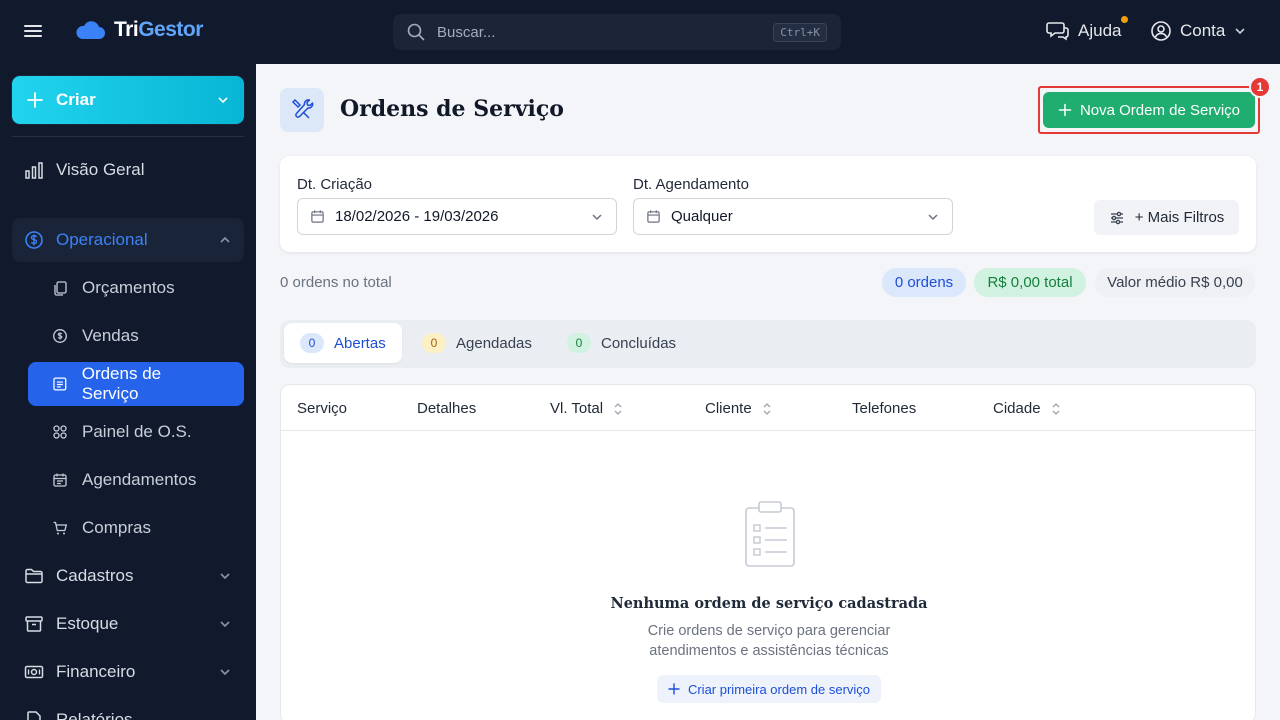 This screenshot has width=1280, height=720. I want to click on page-title: Ordens de Serviço, so click(452, 109).